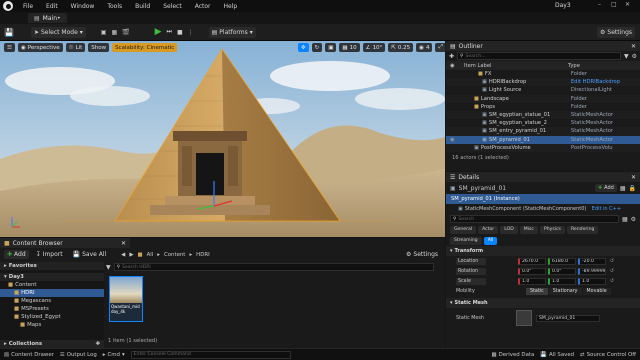 Image resolution: width=640 pixels, height=360 pixels. I want to click on static-mesh-thumbnail, so click(524, 318).